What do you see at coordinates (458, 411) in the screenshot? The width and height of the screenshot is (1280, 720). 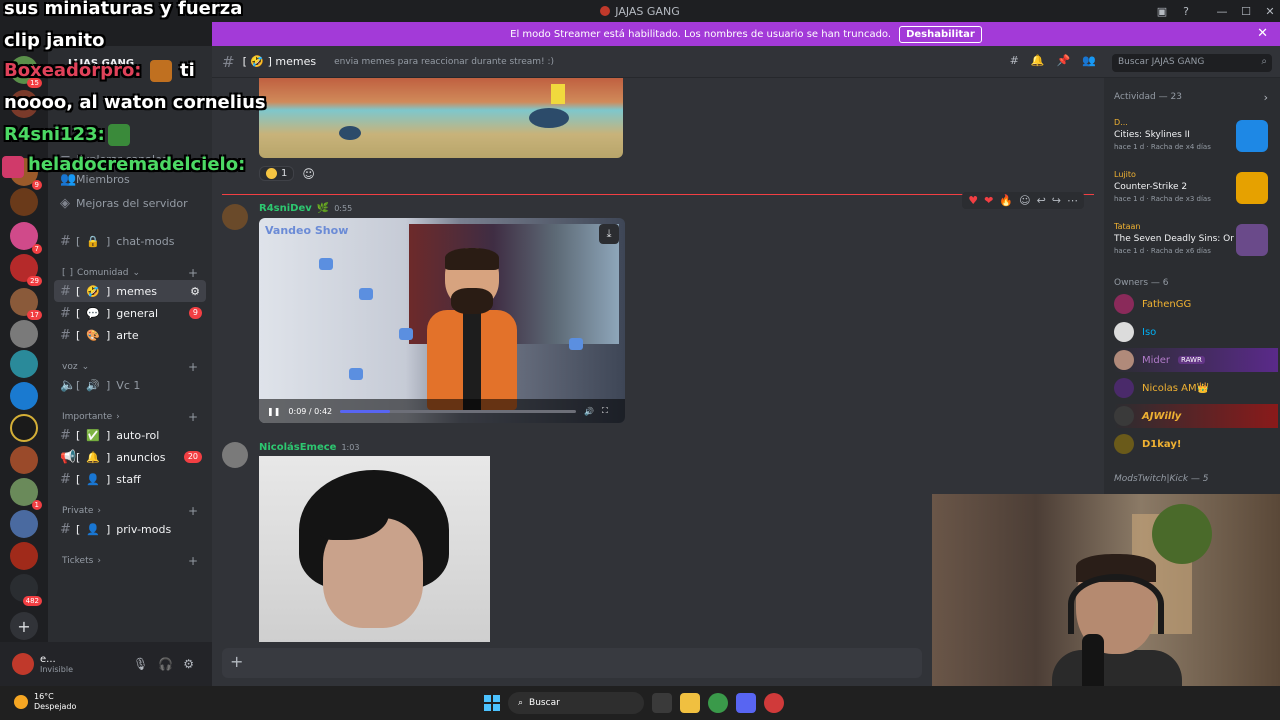 I see `video-progress` at bounding box center [458, 411].